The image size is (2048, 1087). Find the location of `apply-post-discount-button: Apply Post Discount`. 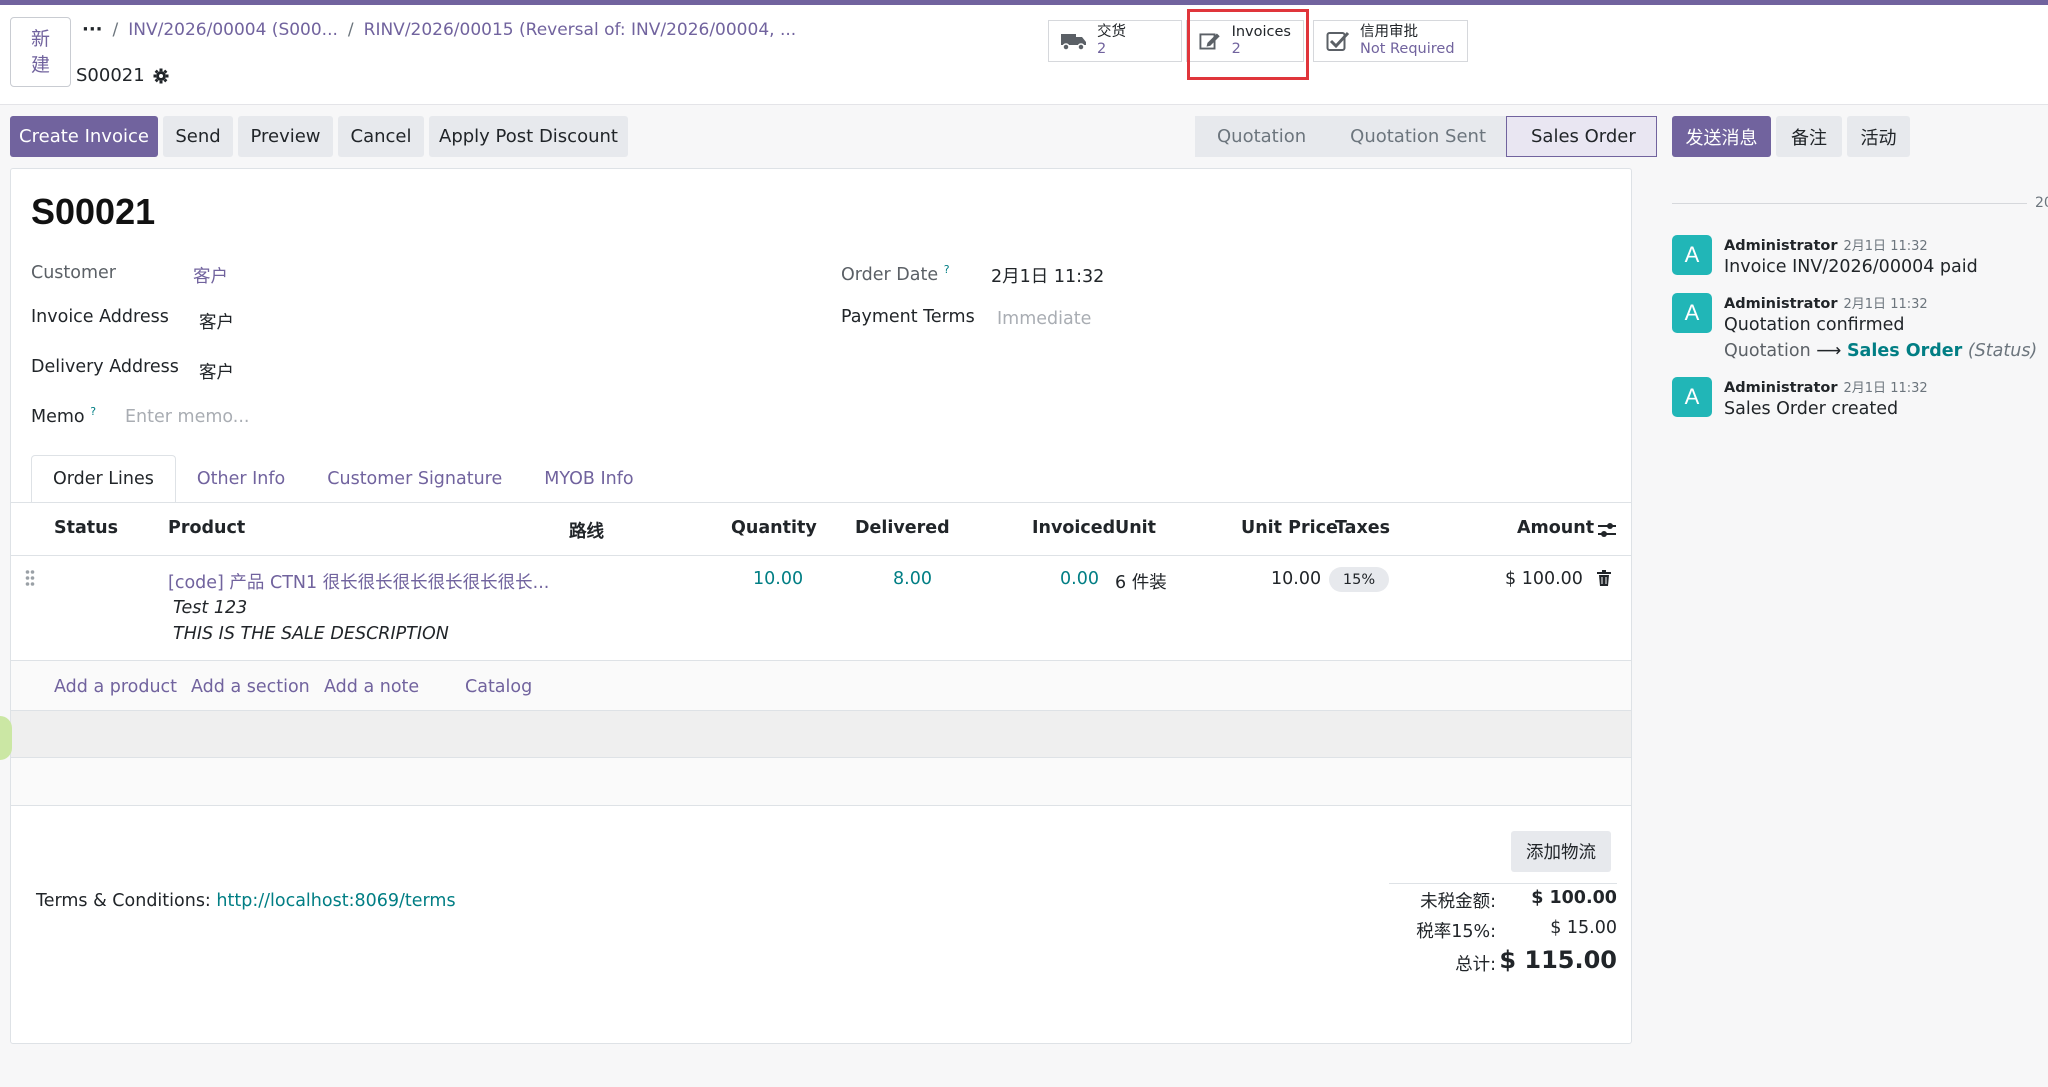

apply-post-discount-button: Apply Post Discount is located at coordinates (528, 136).